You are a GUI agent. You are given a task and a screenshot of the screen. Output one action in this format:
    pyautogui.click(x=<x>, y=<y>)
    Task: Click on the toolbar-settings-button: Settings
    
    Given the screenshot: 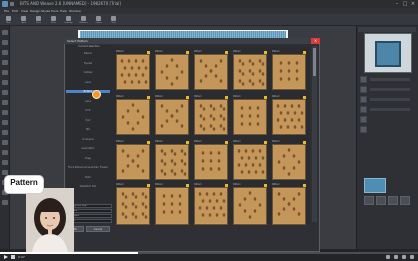 What is the action you would take?
    pyautogui.click(x=68, y=19)
    